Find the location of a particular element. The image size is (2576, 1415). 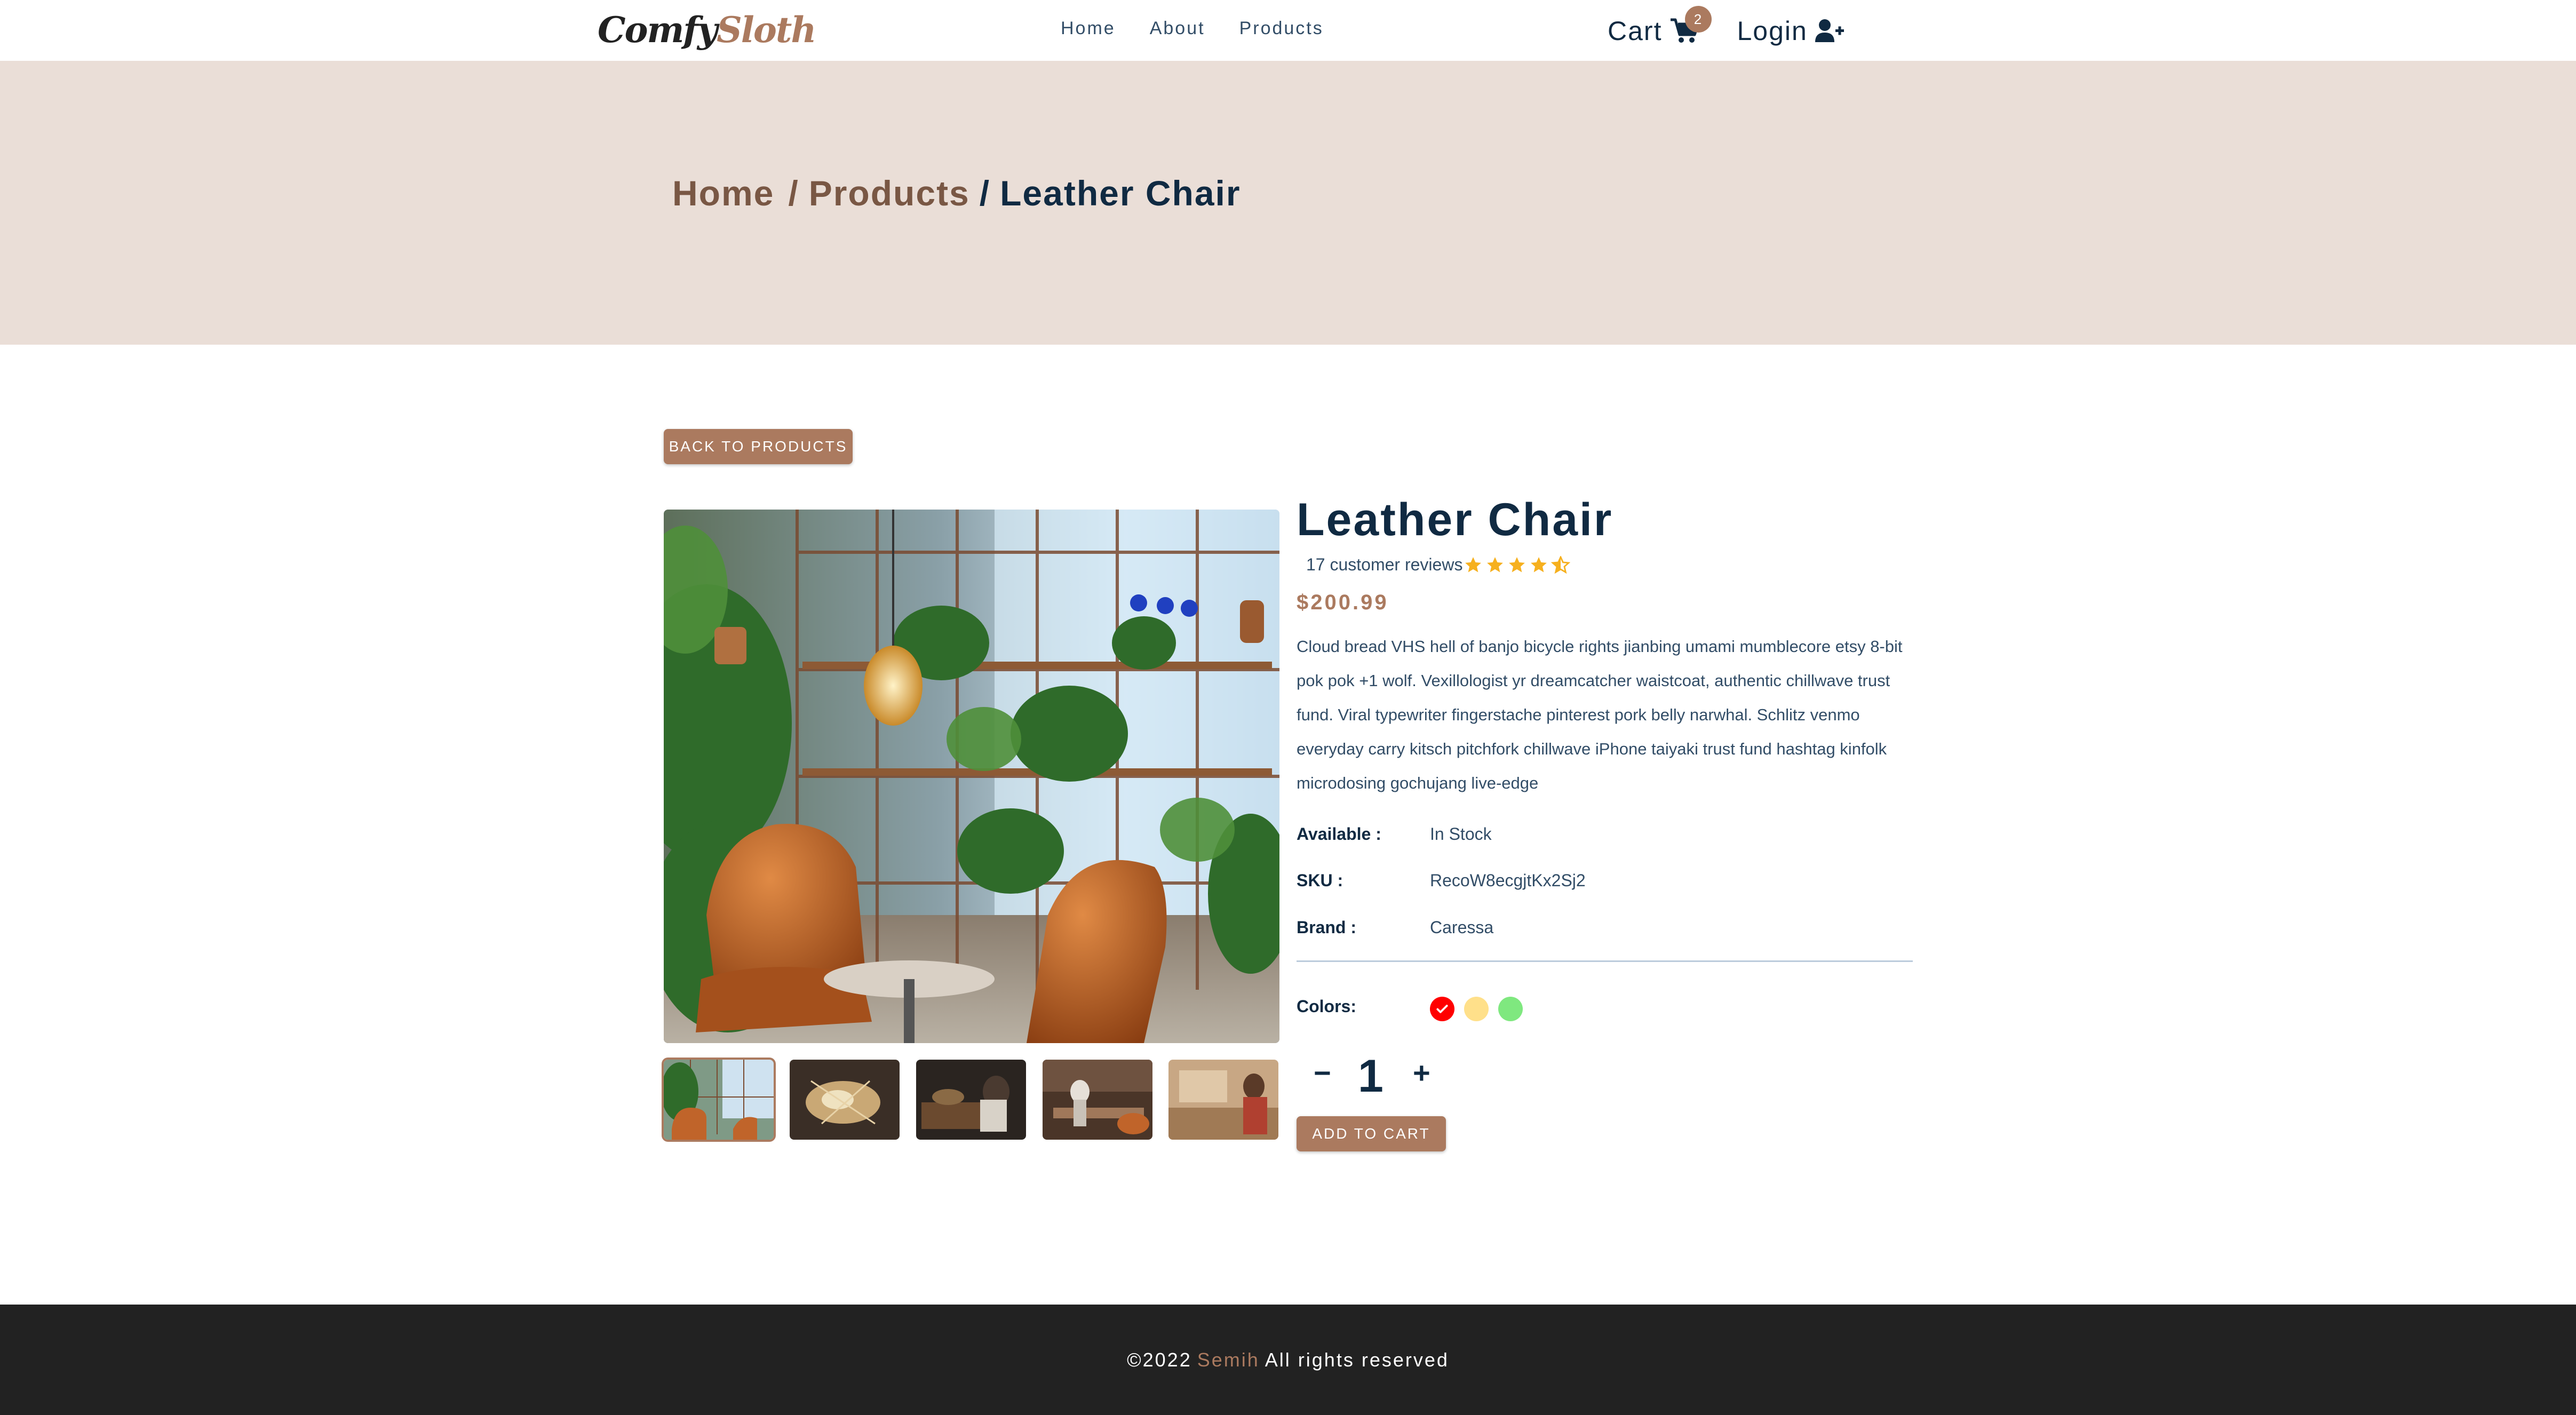

color-swatch-green is located at coordinates (1510, 1009).